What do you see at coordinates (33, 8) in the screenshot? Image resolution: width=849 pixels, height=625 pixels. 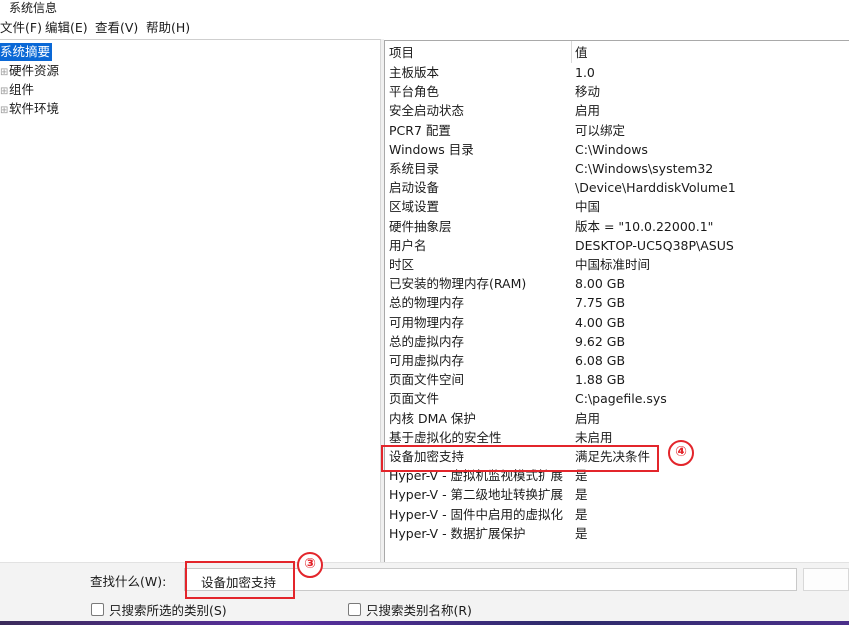 I see `window-title: 系统信息` at bounding box center [33, 8].